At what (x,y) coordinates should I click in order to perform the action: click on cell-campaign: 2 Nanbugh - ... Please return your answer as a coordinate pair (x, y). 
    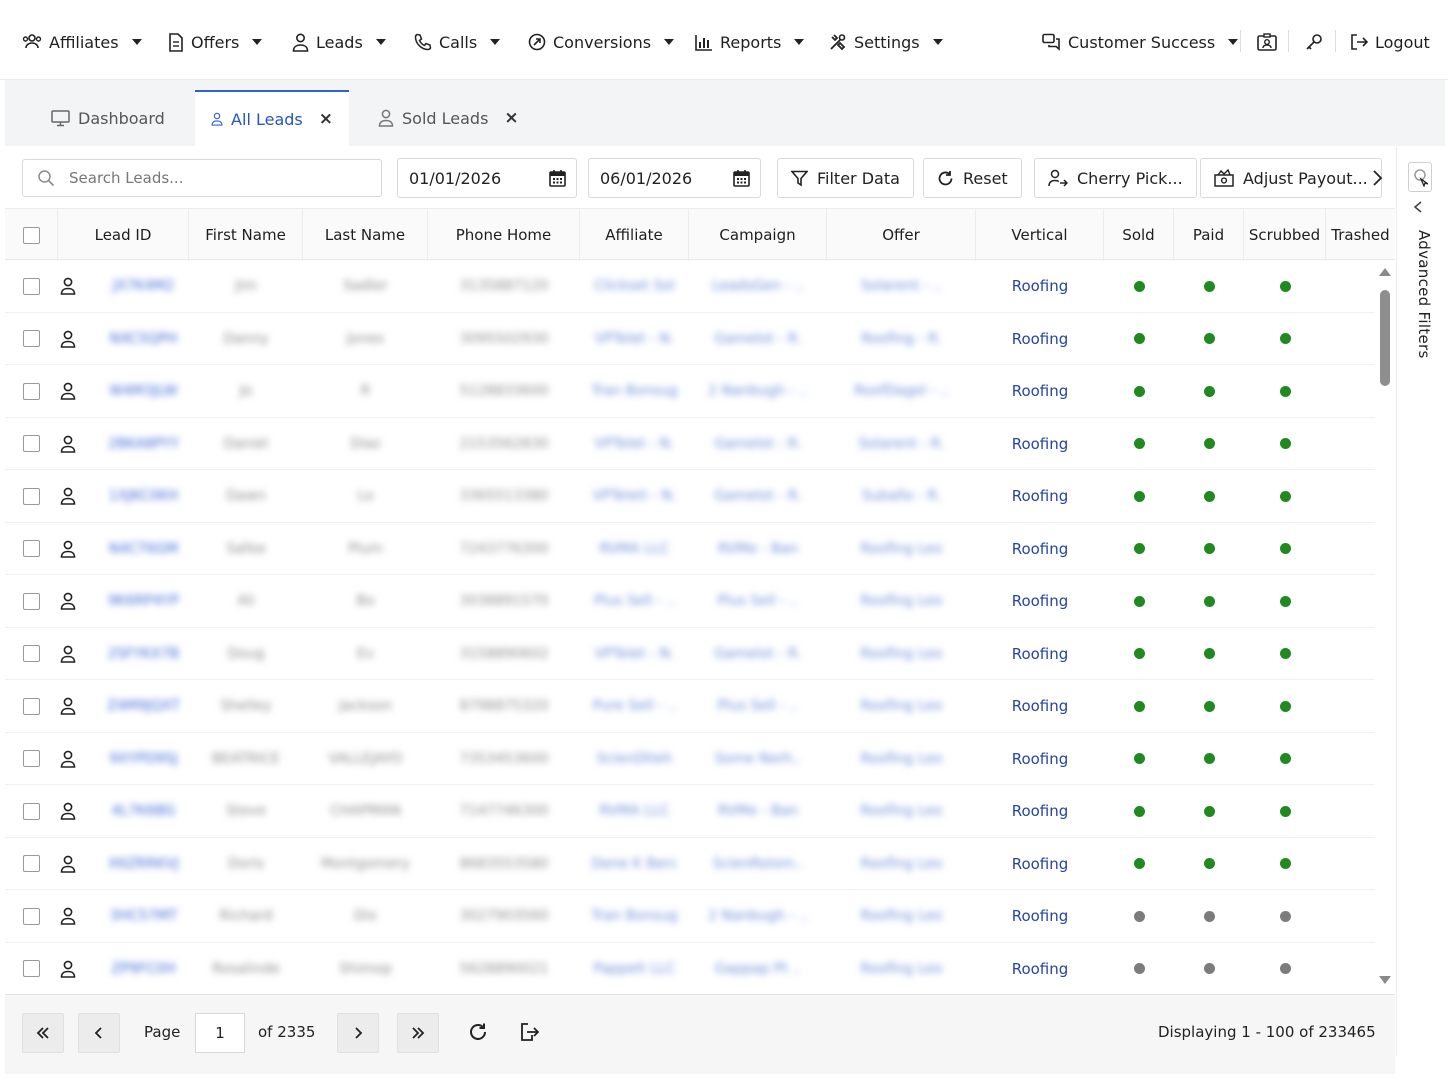
    Looking at the image, I should click on (758, 916).